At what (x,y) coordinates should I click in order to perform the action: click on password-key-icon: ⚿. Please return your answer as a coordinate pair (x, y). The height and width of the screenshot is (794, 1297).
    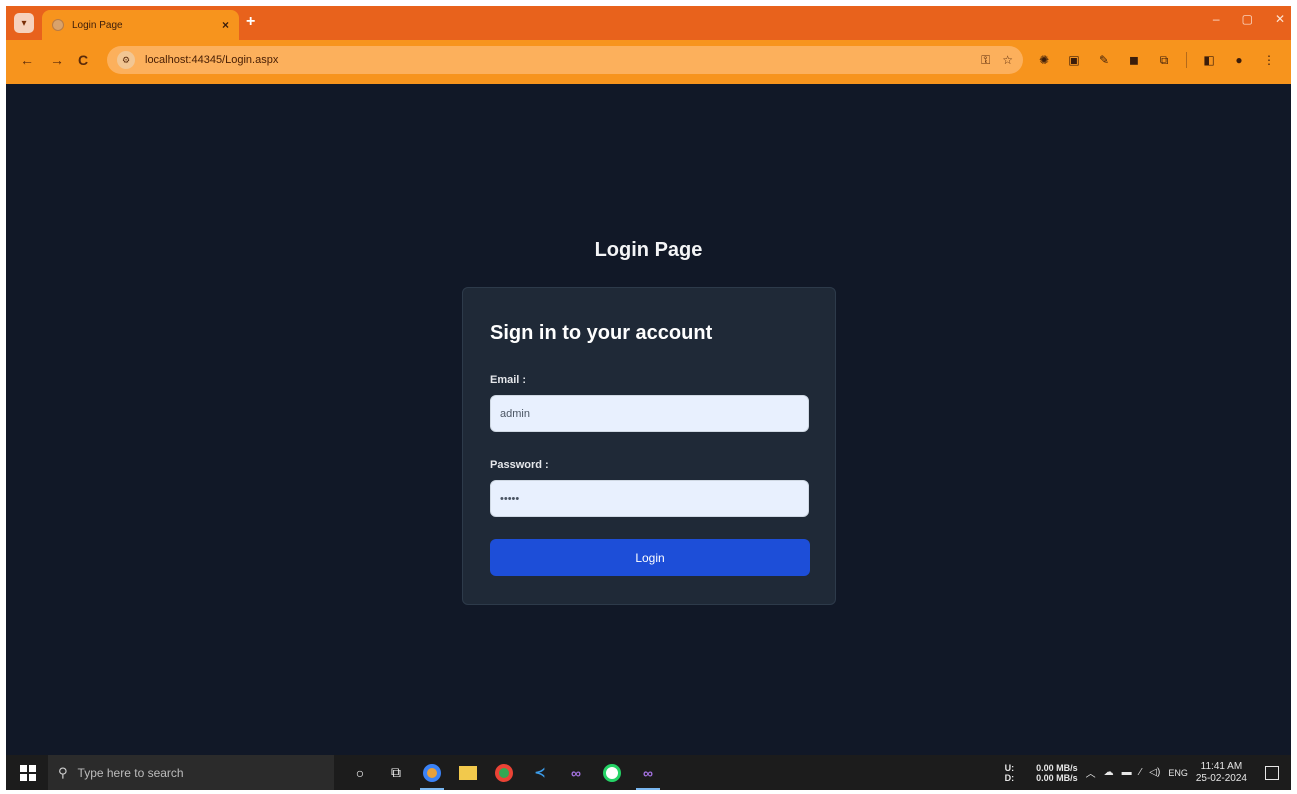
    Looking at the image, I should click on (985, 60).